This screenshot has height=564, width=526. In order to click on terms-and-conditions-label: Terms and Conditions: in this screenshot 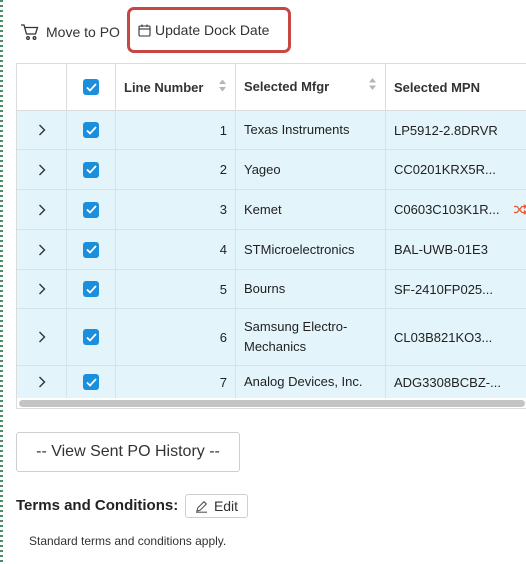, I will do `click(97, 505)`.